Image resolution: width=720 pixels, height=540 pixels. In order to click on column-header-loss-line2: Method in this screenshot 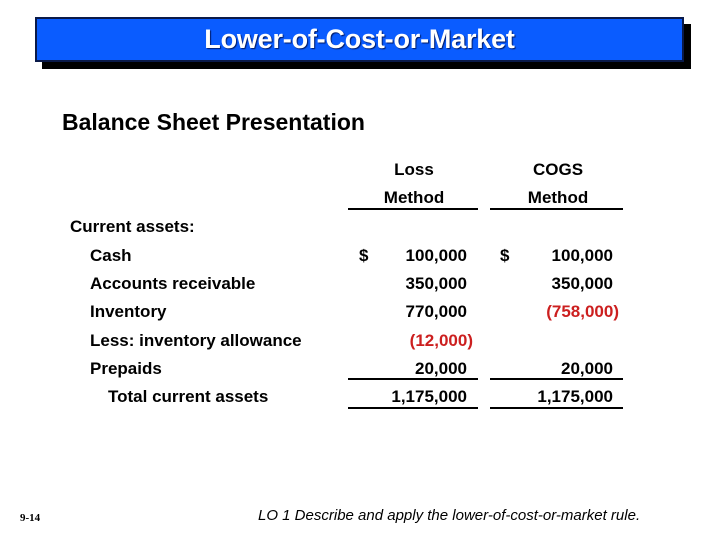, I will do `click(414, 197)`.